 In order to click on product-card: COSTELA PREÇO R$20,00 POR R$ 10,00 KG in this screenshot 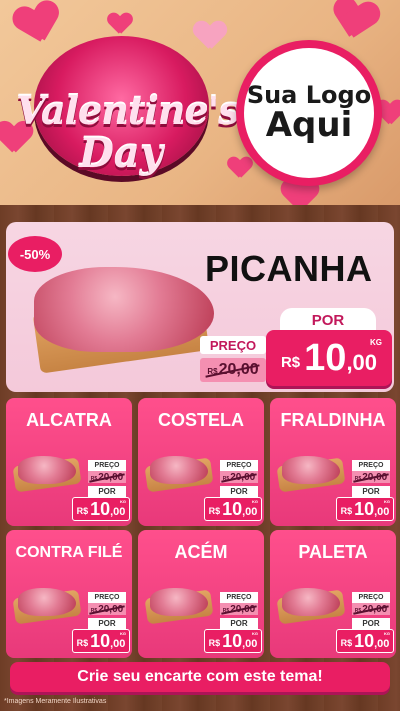, I will do `click(201, 462)`.